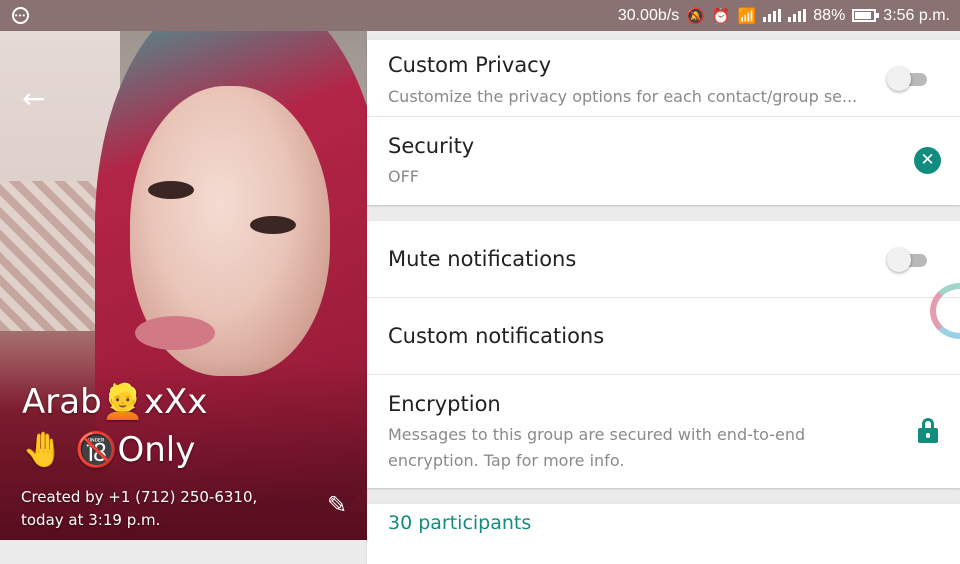  I want to click on lock-keyhole, so click(928, 435).